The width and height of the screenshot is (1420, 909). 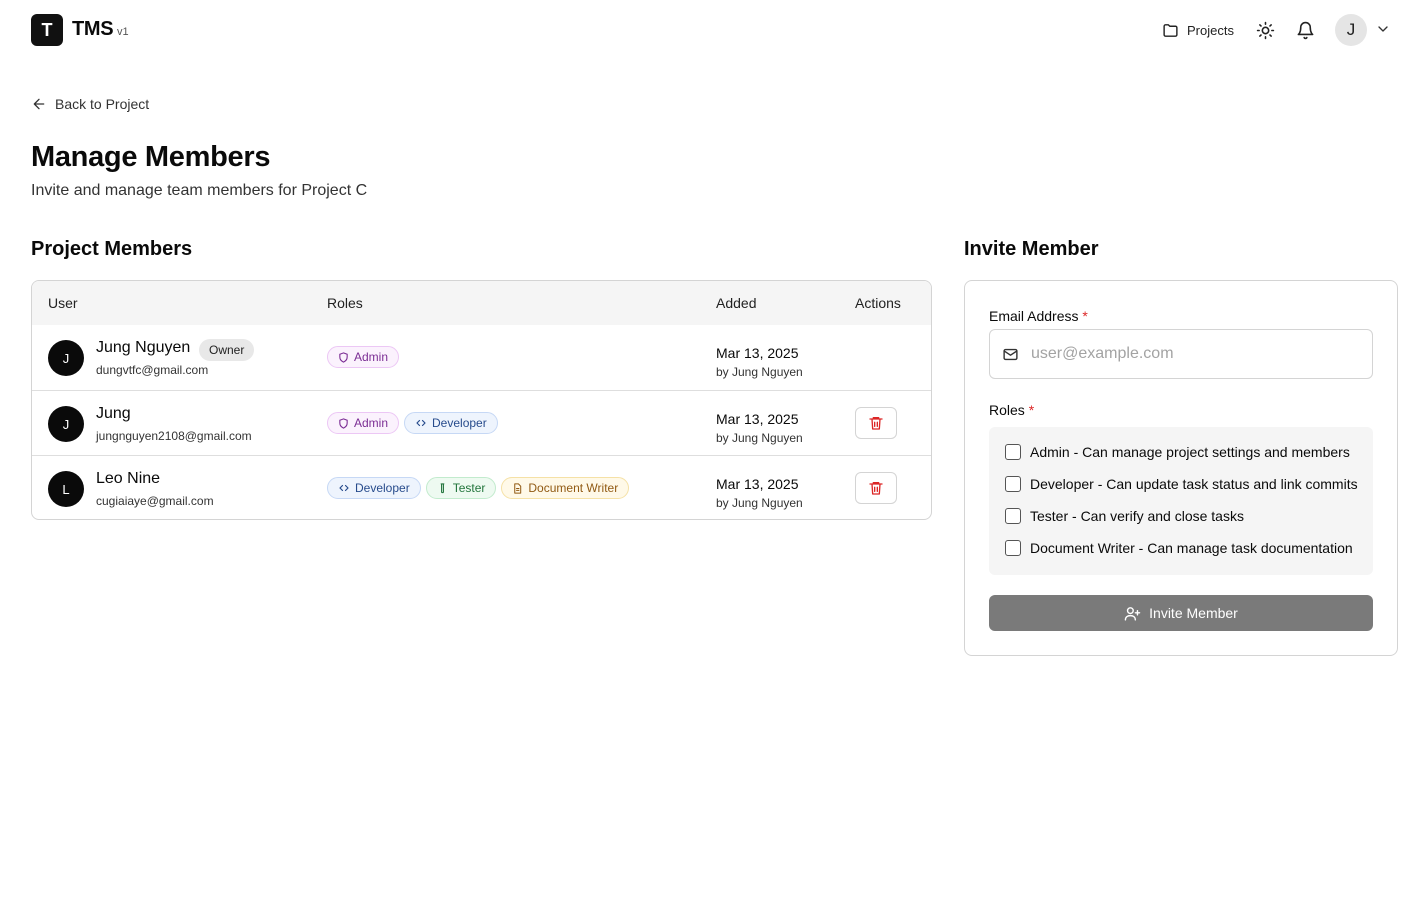 I want to click on email-label: Email Address *, so click(x=1038, y=316).